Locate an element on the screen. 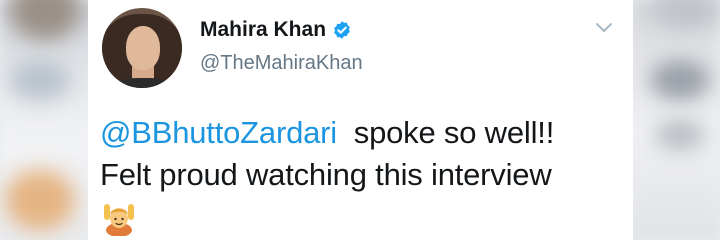 Image resolution: width=720 pixels, height=240 pixels. author-name-row: Mahira Khan is located at coordinates (276, 30).